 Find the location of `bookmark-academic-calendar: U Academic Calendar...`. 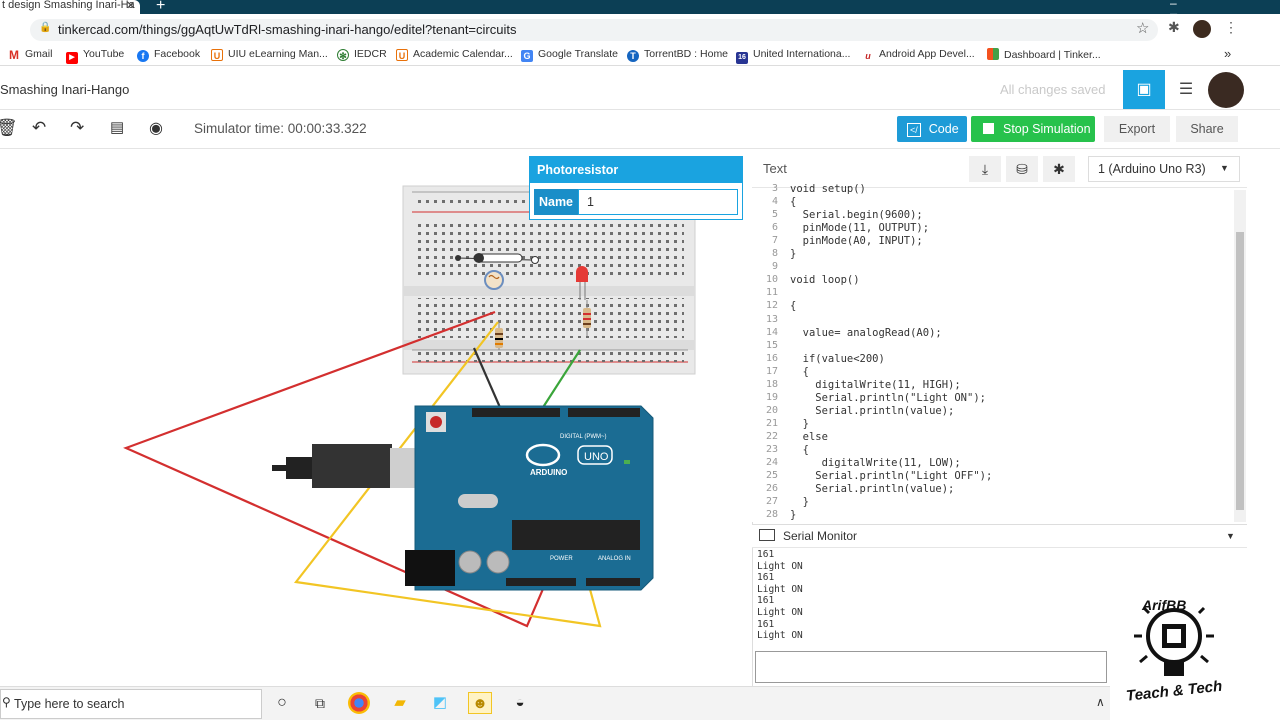

bookmark-academic-calendar: U Academic Calendar... is located at coordinates (454, 54).